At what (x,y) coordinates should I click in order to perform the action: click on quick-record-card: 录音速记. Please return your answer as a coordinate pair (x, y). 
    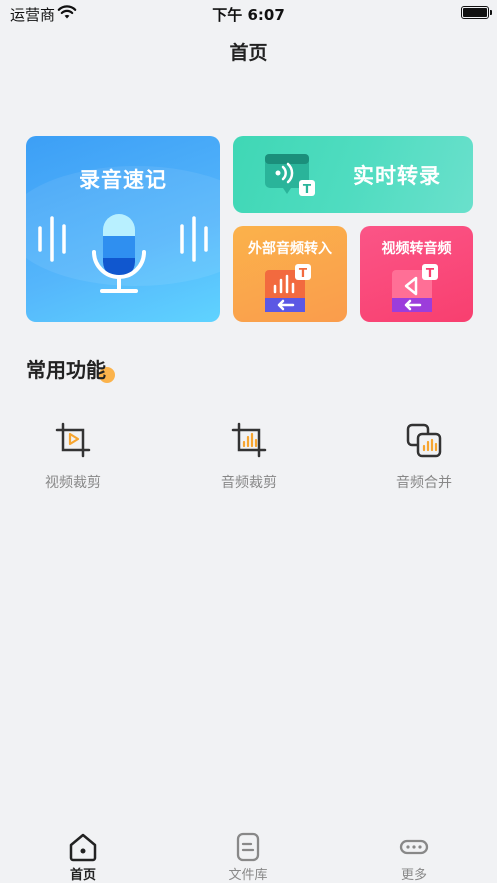
    Looking at the image, I should click on (123, 229).